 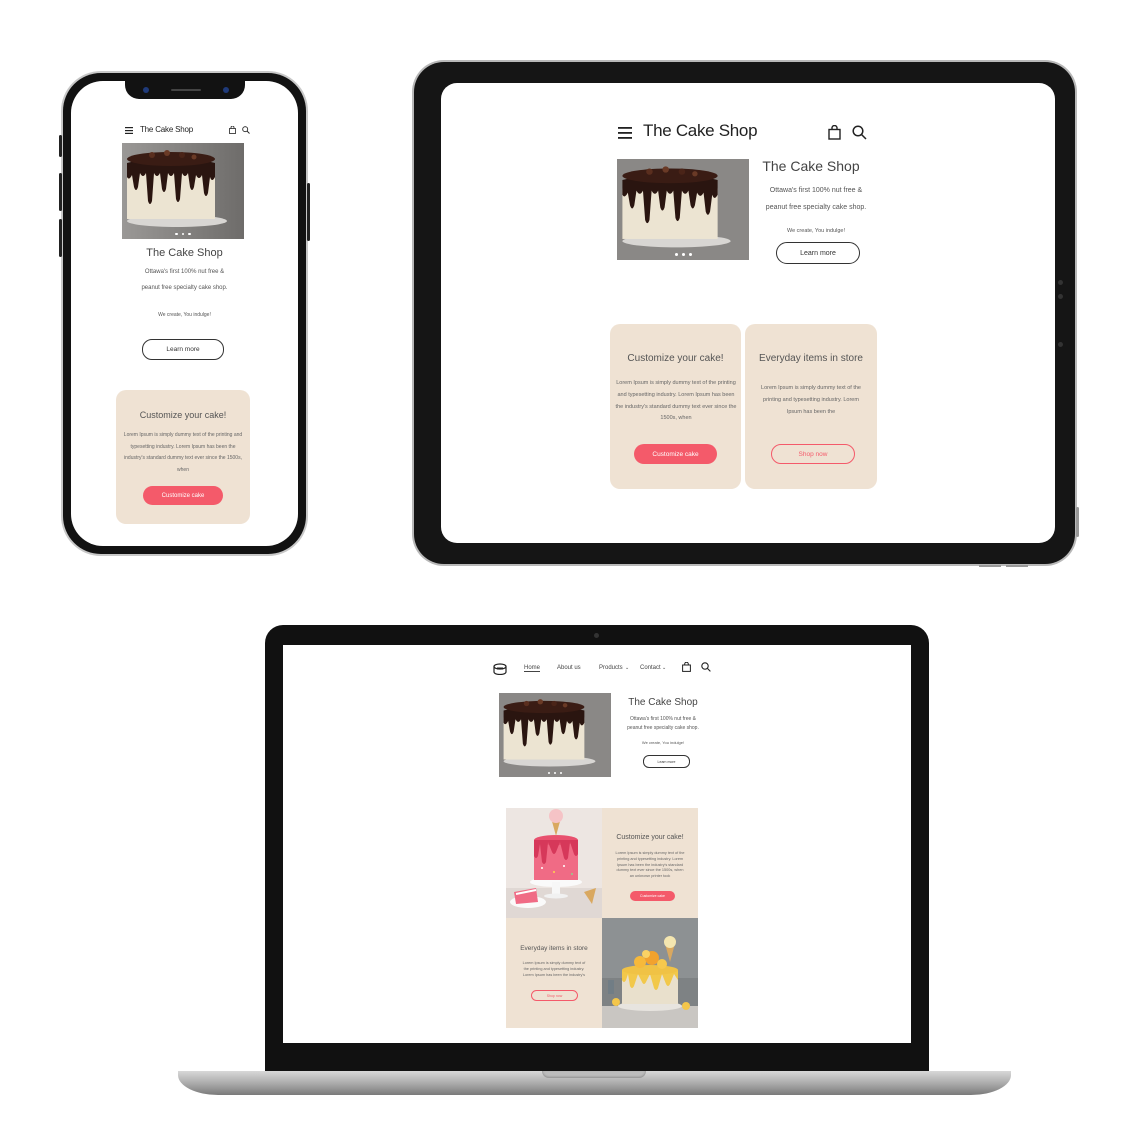 I want to click on nav-item-home: Home, so click(x=532, y=668).